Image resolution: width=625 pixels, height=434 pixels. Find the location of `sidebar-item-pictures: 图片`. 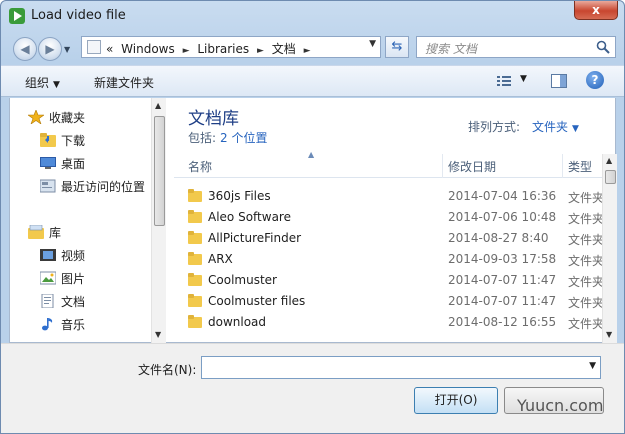

sidebar-item-pictures: 图片 is located at coordinates (62, 280).